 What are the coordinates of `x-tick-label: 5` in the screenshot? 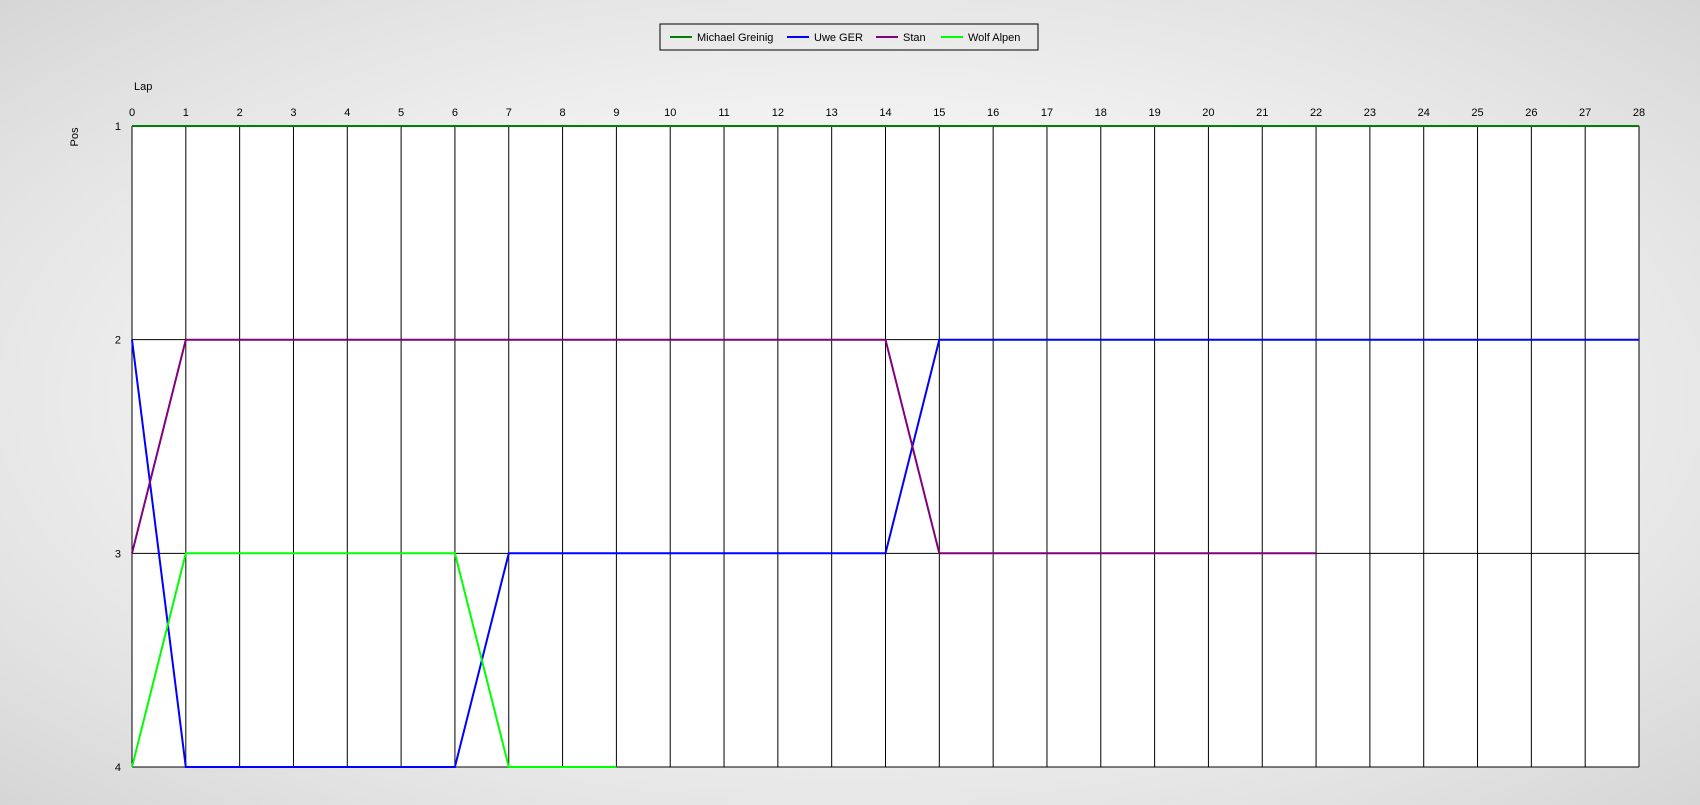 It's located at (401, 113).